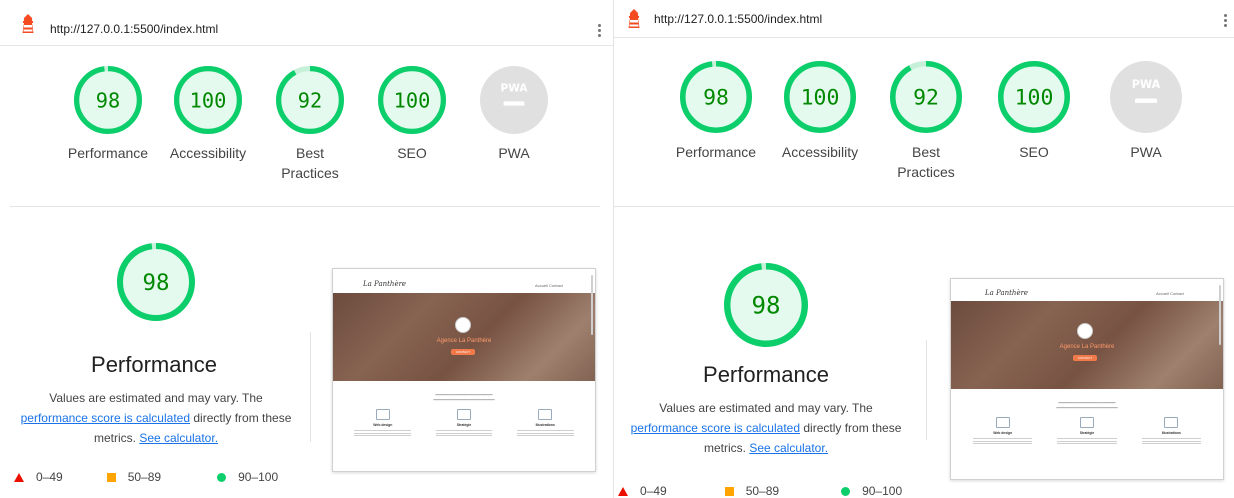  What do you see at coordinates (1003, 433) in the screenshot?
I see `thumb-col-title: Web design` at bounding box center [1003, 433].